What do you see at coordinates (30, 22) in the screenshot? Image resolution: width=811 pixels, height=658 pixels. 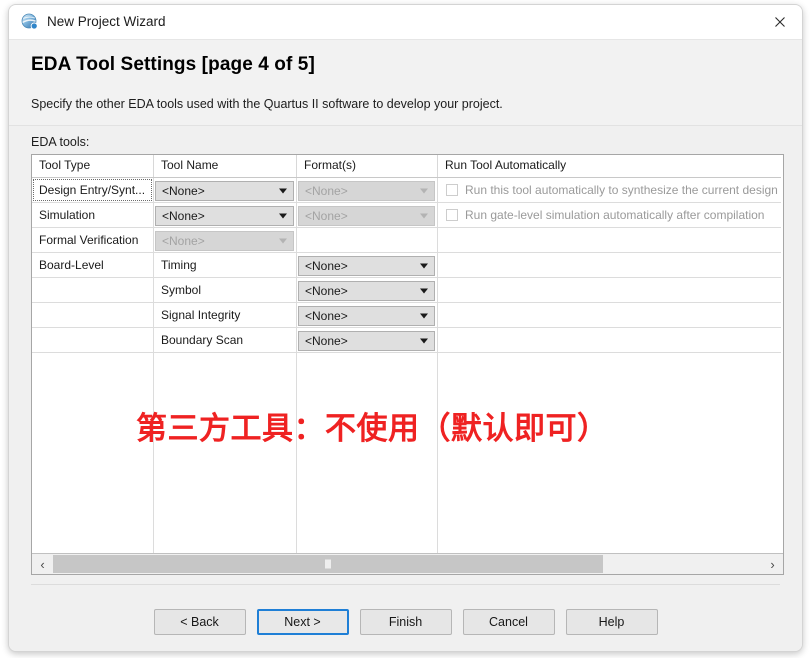 I see `quartus-globe-icon` at bounding box center [30, 22].